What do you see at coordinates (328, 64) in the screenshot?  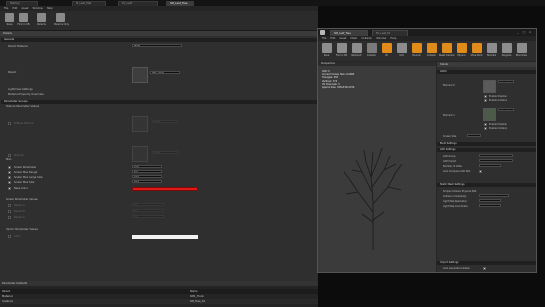 I see `viewport-title: Perspective` at bounding box center [328, 64].